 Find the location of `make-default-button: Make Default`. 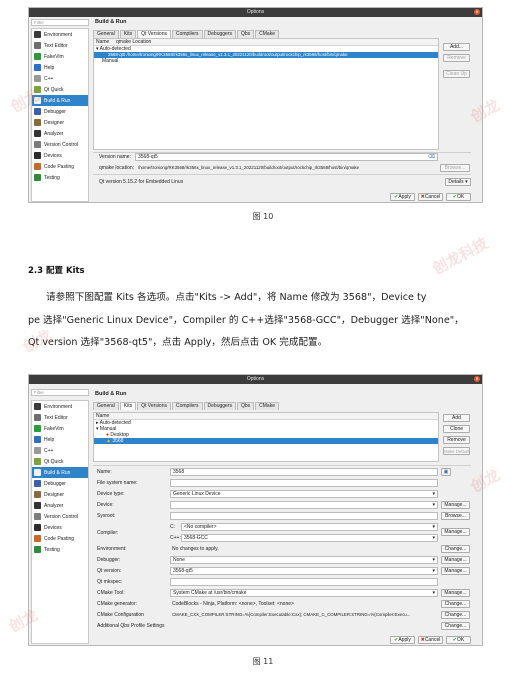

make-default-button: Make Default is located at coordinates (456, 451).